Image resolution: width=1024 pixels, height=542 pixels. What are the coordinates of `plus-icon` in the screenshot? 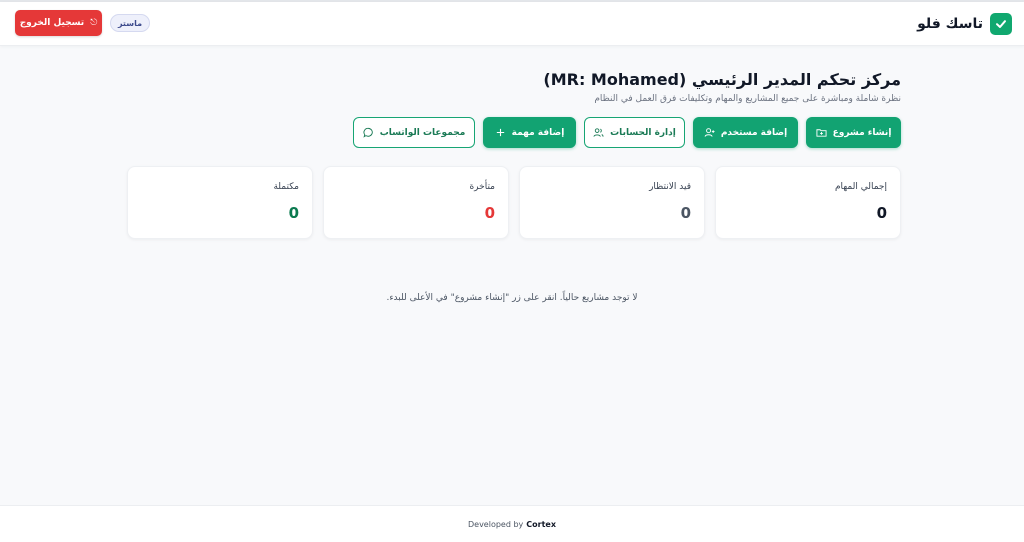 It's located at (500, 132).